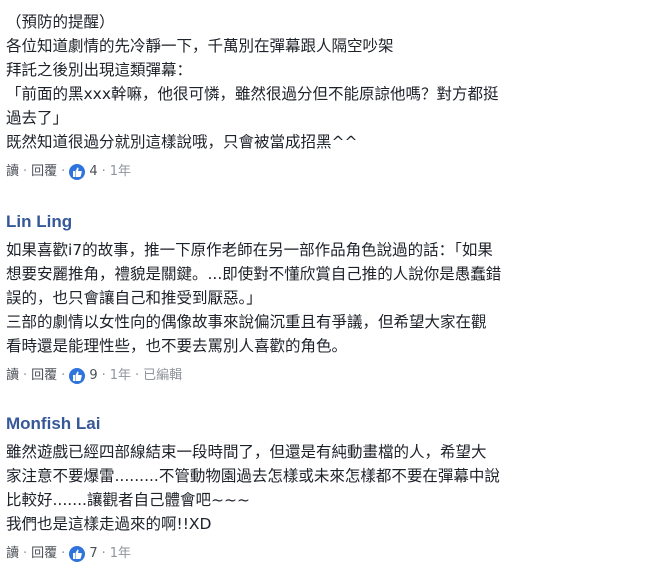 The width and height of the screenshot is (650, 581). What do you see at coordinates (177, 346) in the screenshot?
I see `comment-line: 看時還是能理性些，也不要去罵別人喜歡的角色。` at bounding box center [177, 346].